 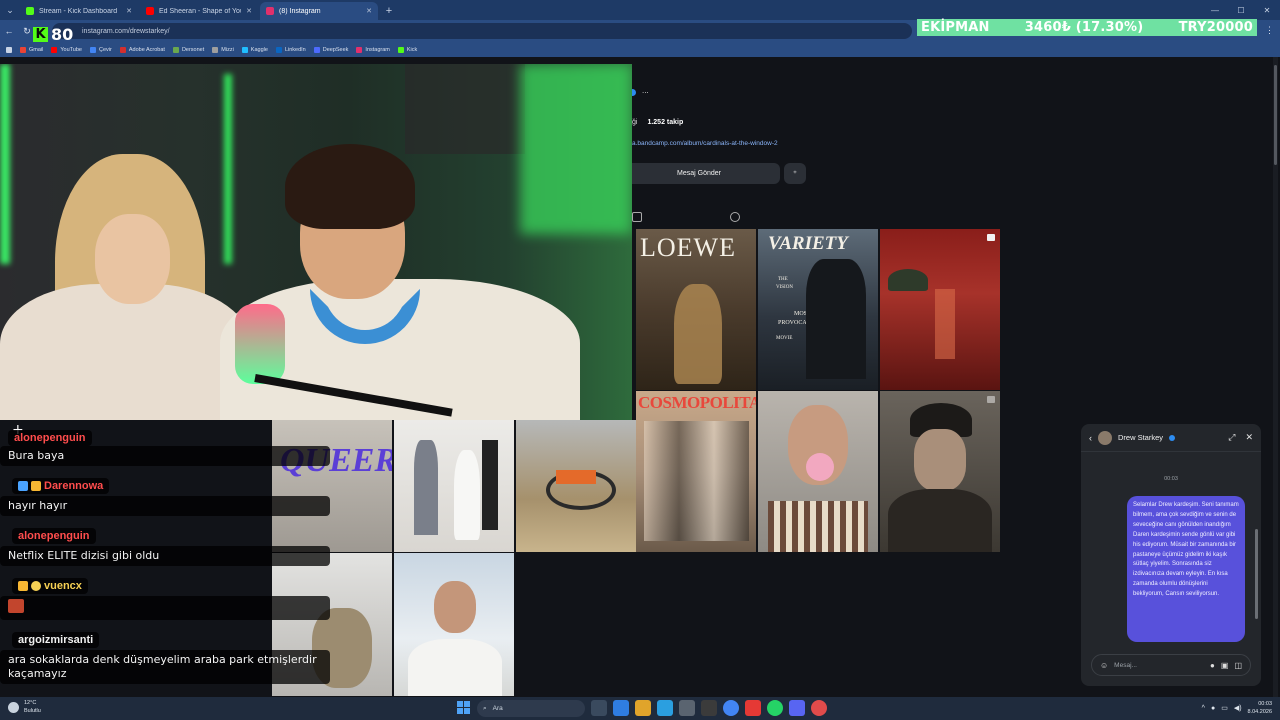 What do you see at coordinates (50, 586) in the screenshot?
I see `chat-username-row: vuencx` at bounding box center [50, 586].